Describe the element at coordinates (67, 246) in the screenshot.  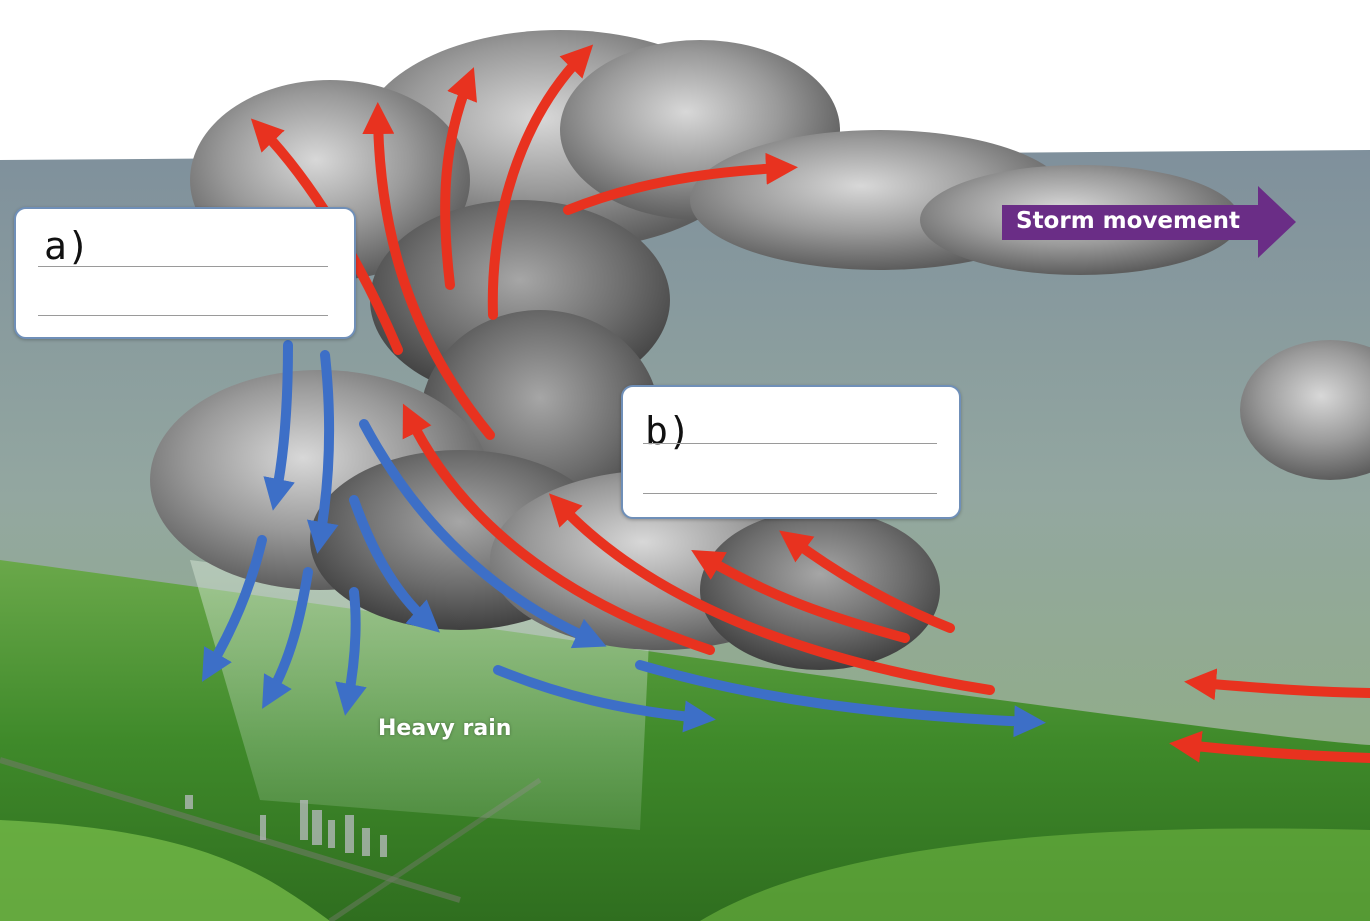
I see `label-a: a)` at that location.